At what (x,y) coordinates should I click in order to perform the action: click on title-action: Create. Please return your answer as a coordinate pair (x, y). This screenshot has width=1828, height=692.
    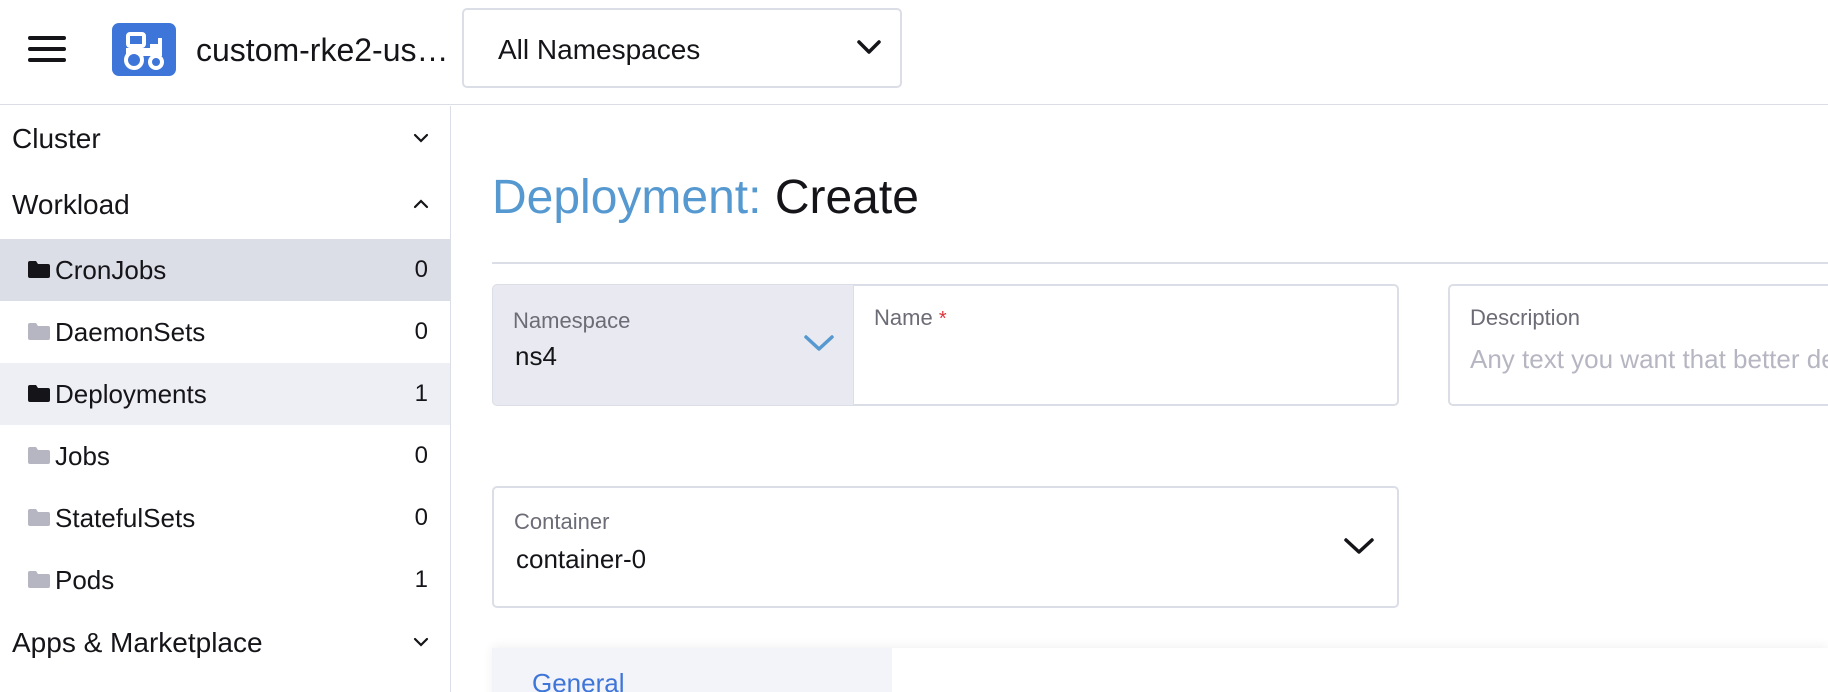
    Looking at the image, I should click on (846, 197).